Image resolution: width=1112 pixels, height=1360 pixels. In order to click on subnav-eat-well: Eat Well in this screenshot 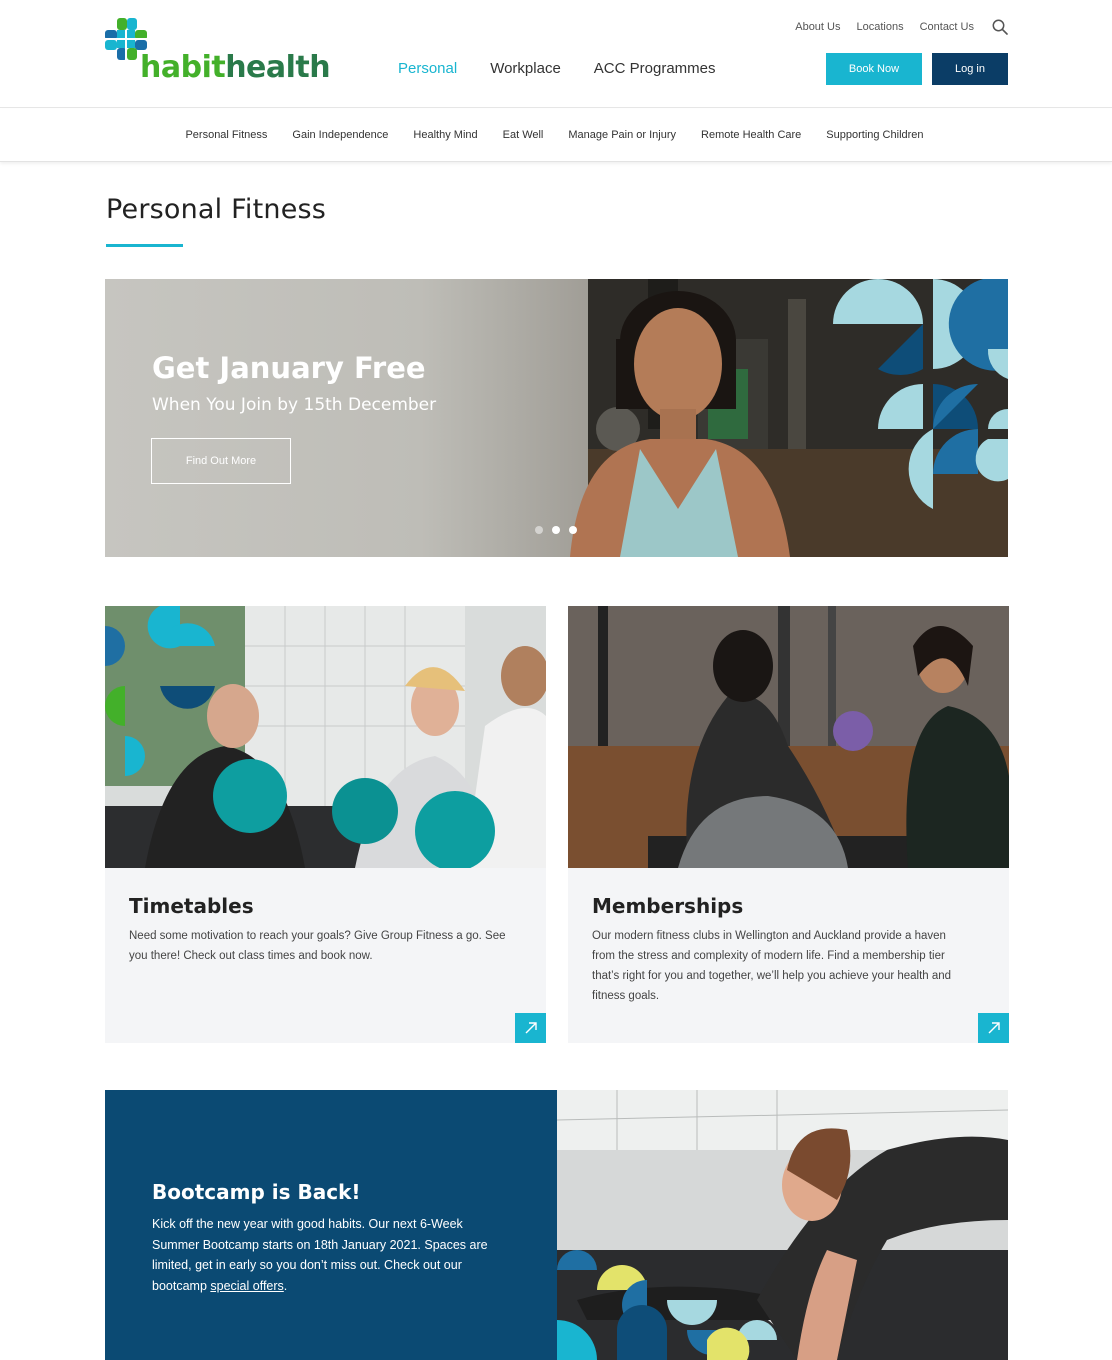, I will do `click(523, 135)`.